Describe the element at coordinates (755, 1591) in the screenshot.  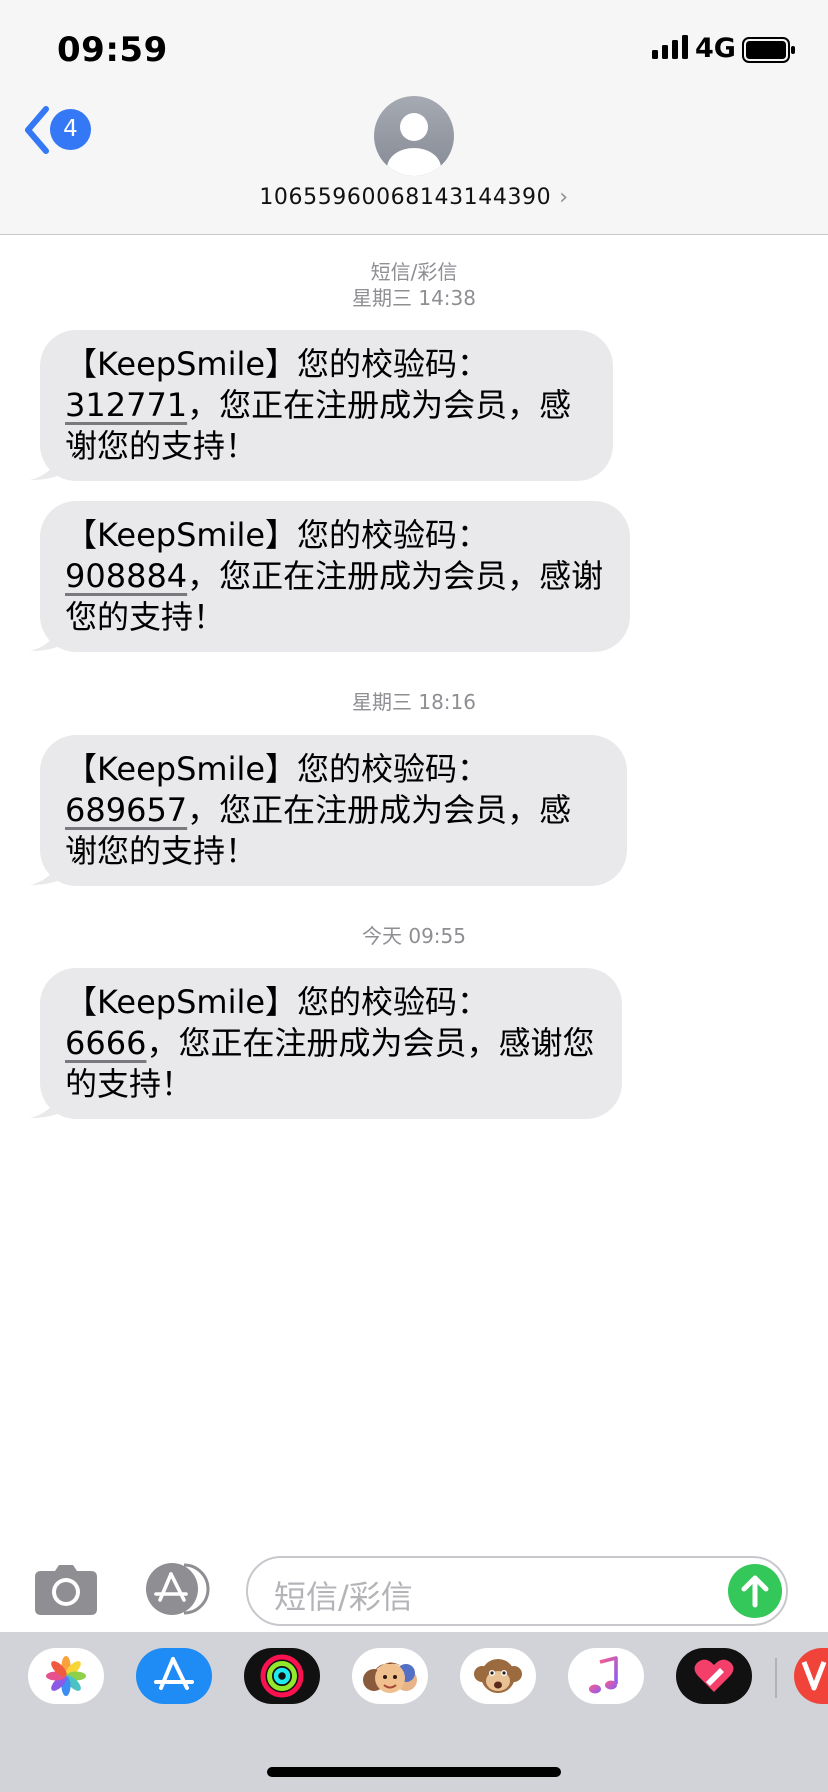
I see `send-arrow-icon` at that location.